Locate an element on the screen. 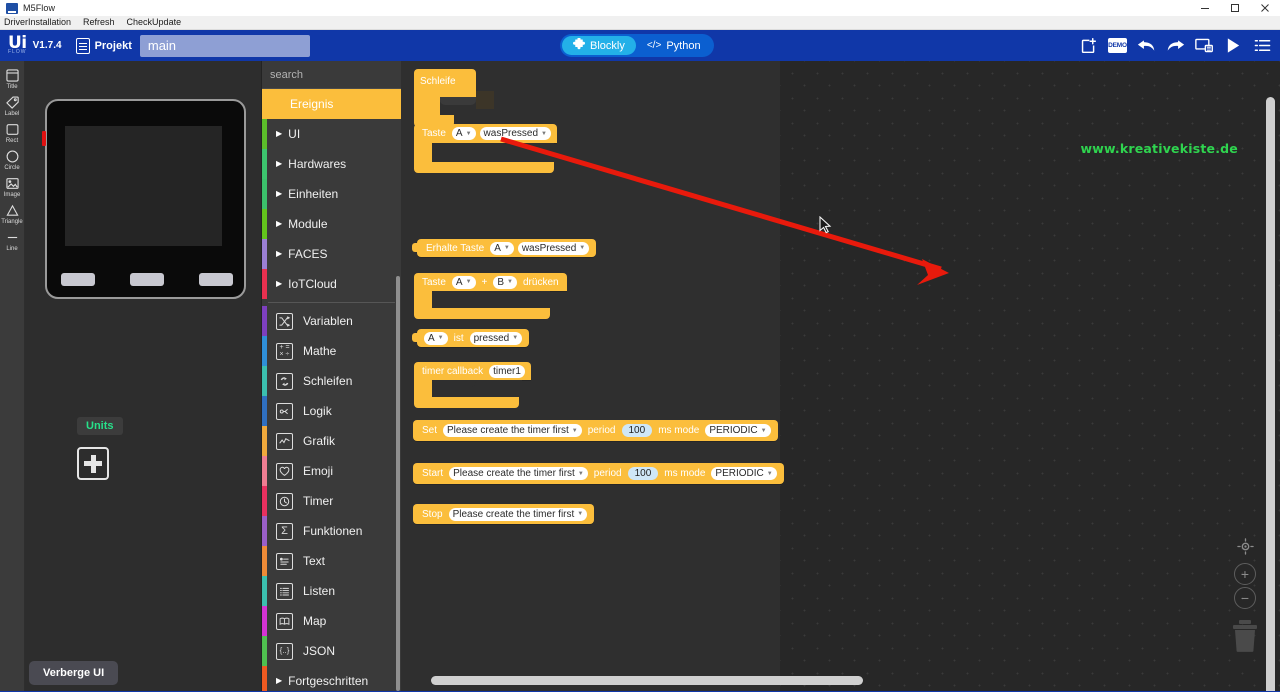  m5stack-device-preview is located at coordinates (144, 199).